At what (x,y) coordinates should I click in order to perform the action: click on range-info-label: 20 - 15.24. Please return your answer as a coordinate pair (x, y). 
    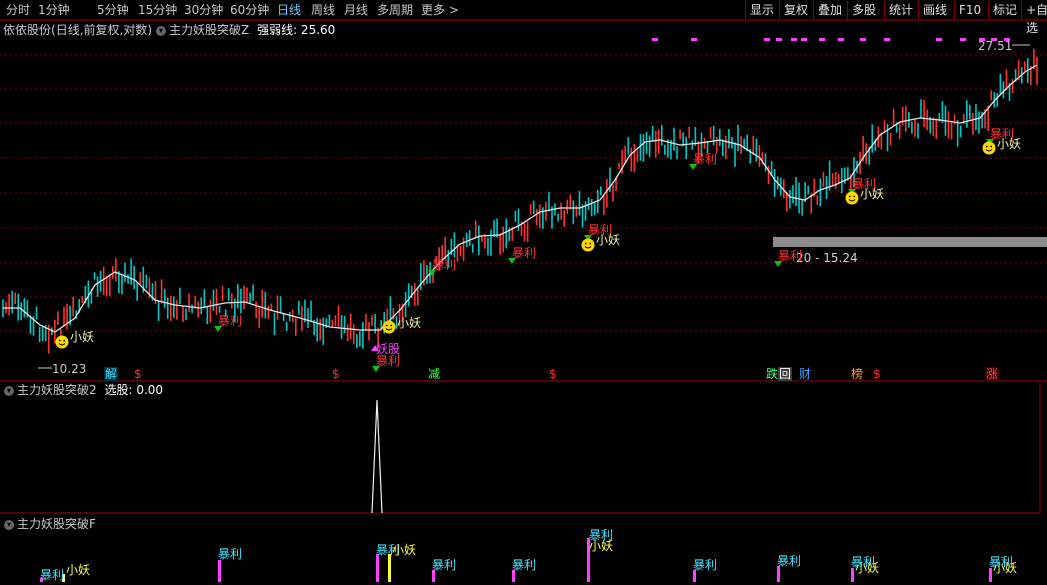
    Looking at the image, I should click on (827, 258).